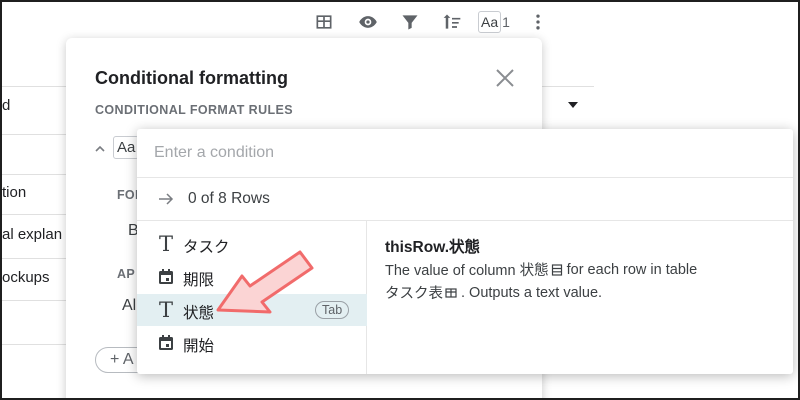 The height and width of the screenshot is (400, 800). I want to click on detail-line-2-suffix: . Outputs a text value., so click(532, 292).